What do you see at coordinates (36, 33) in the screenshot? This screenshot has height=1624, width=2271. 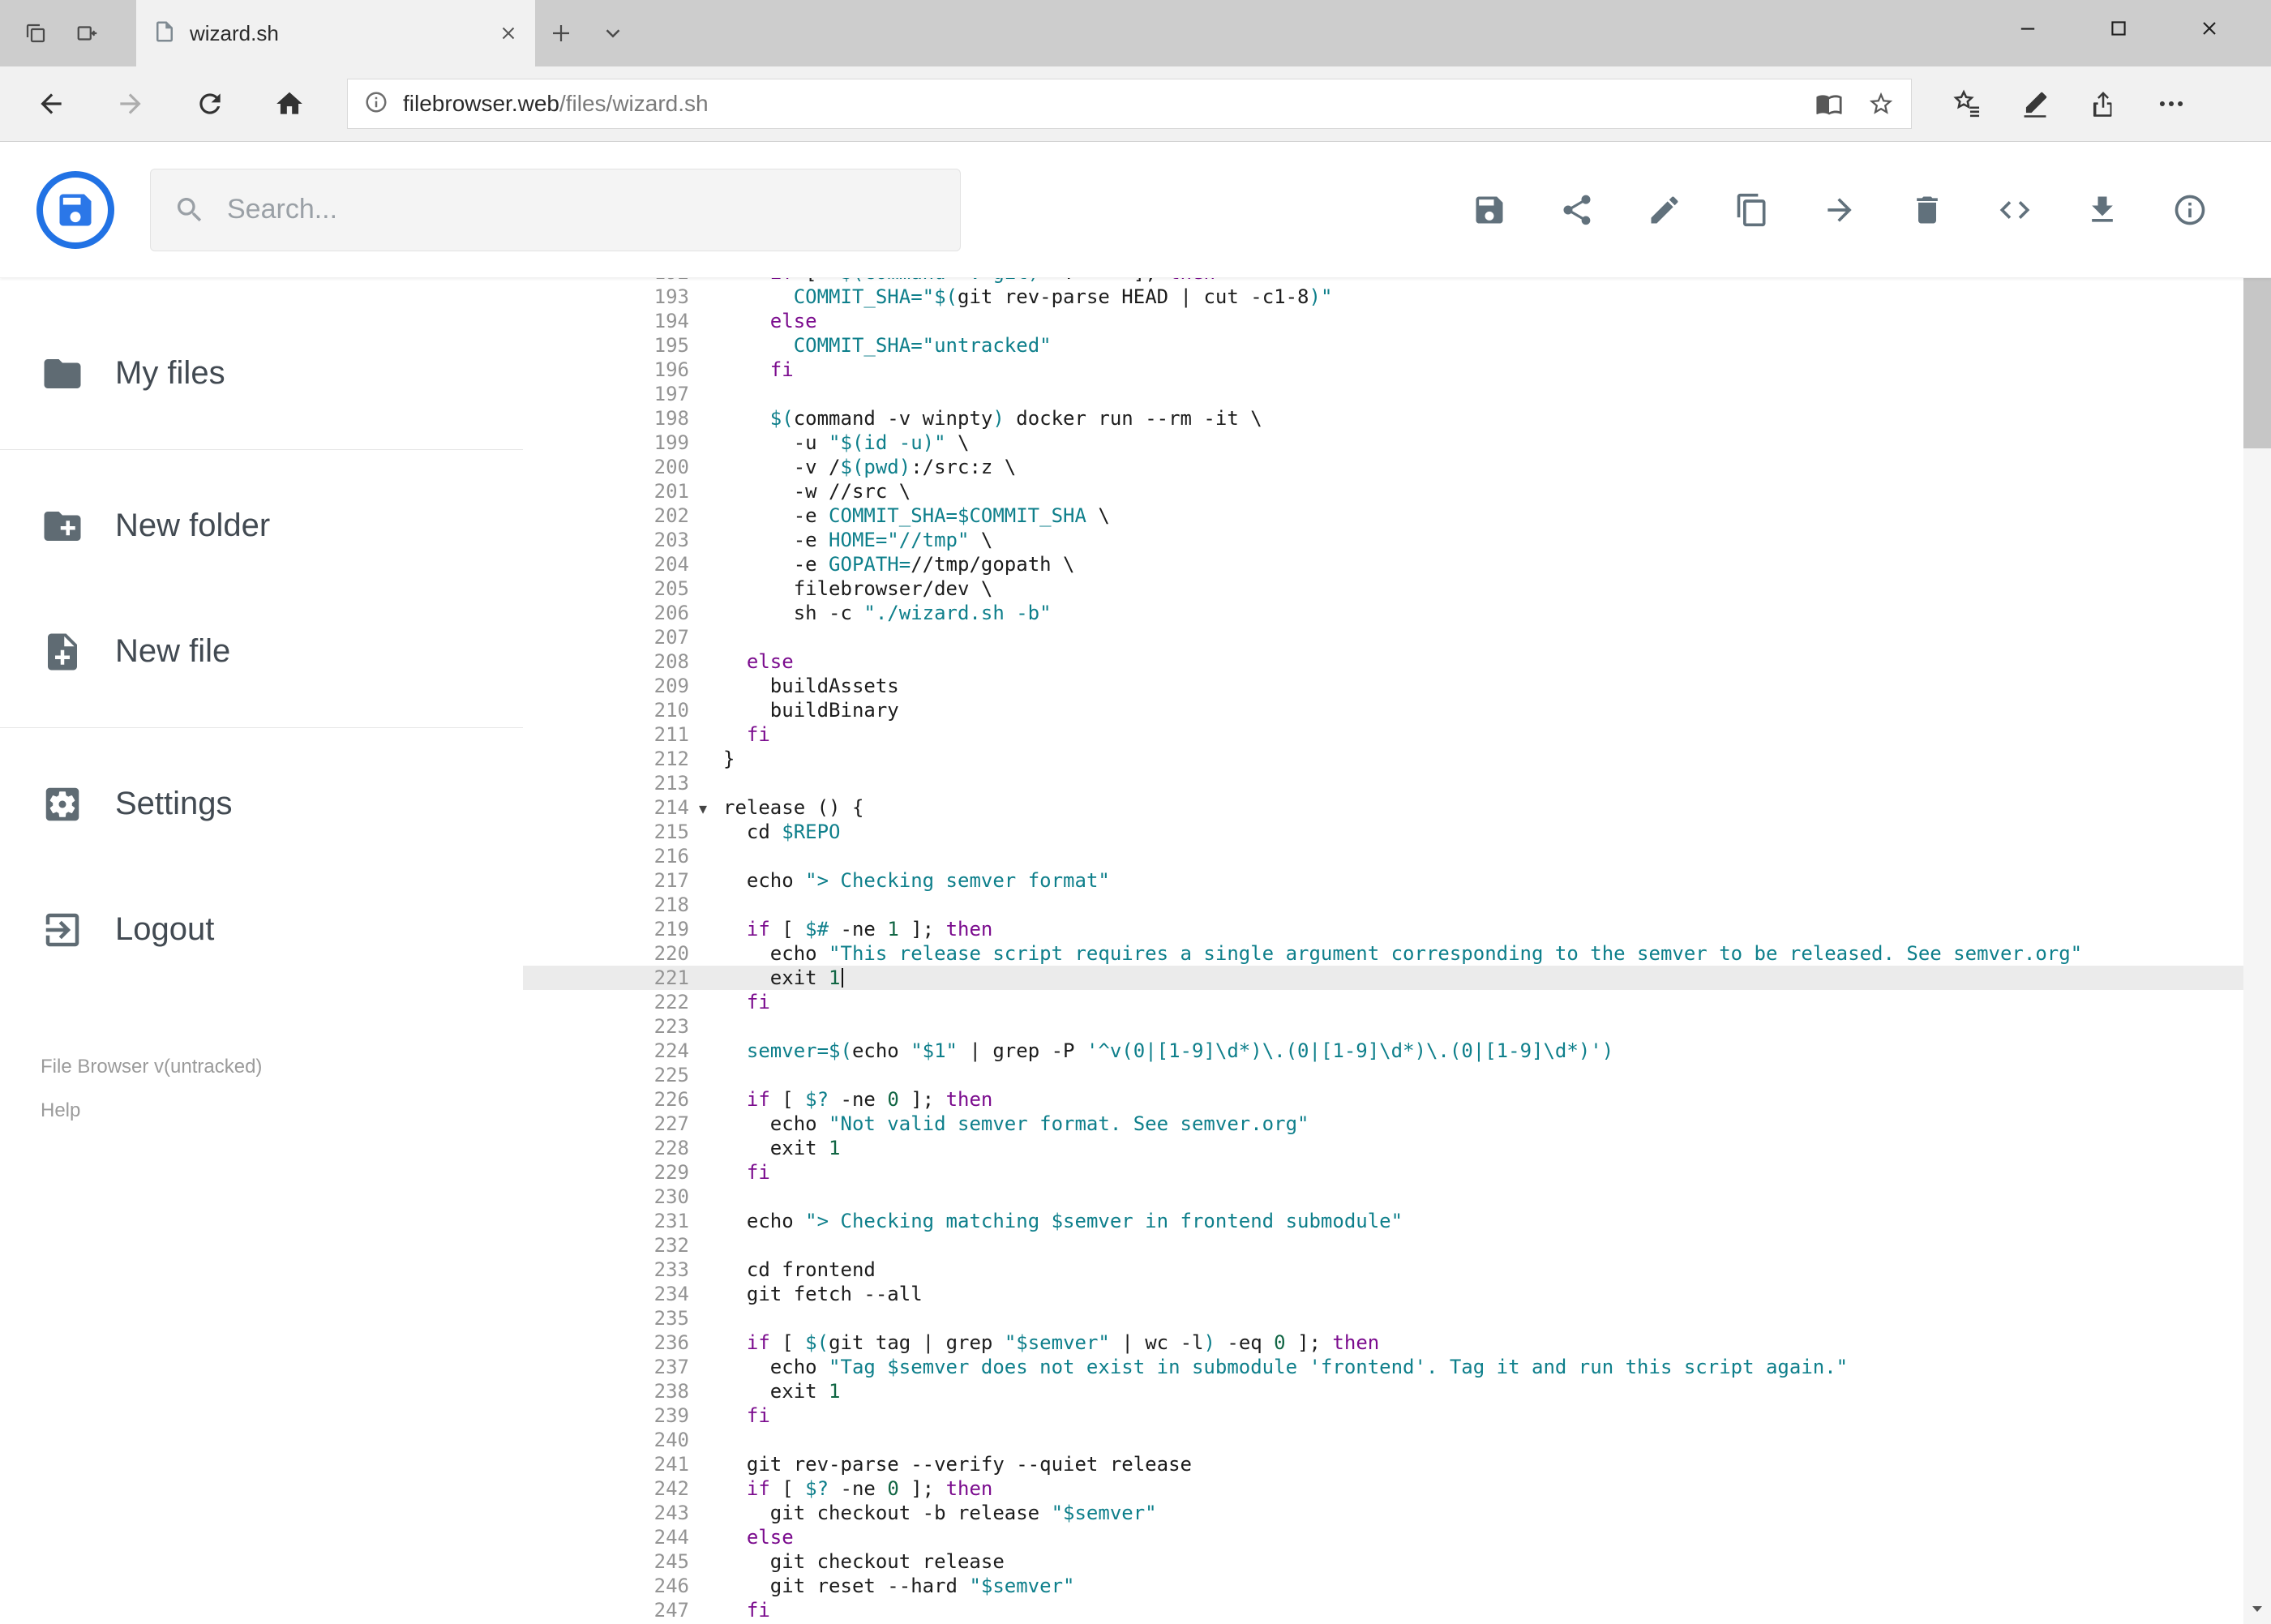 I see `tab-preview-icon` at bounding box center [36, 33].